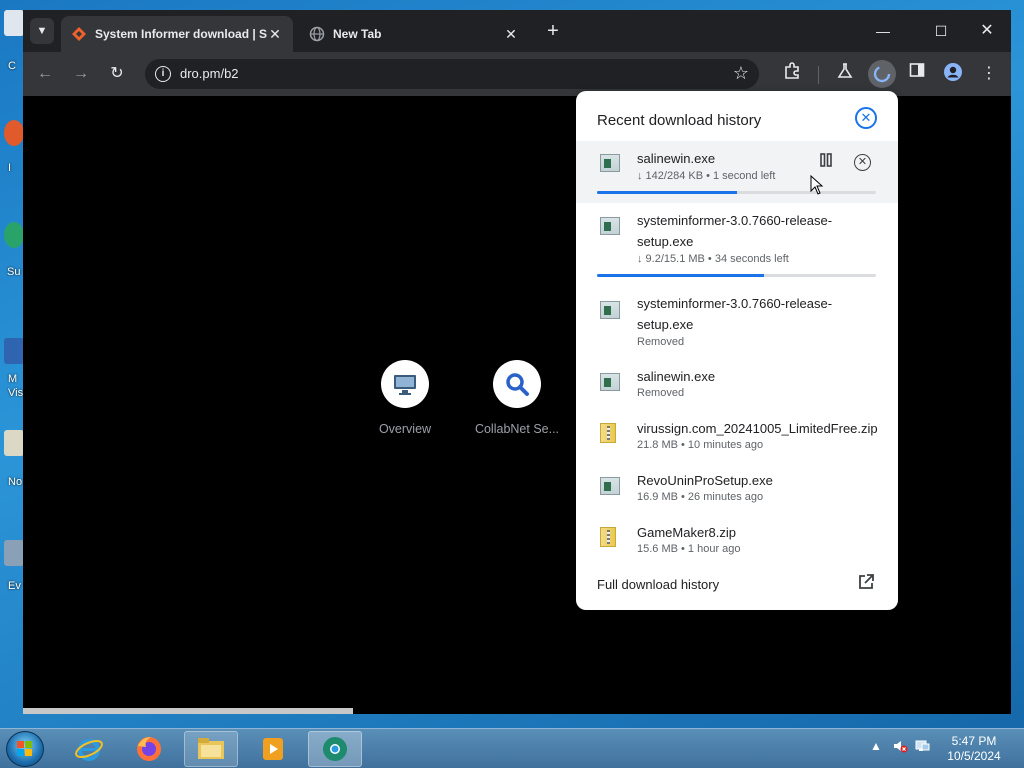 The width and height of the screenshot is (1024, 768). What do you see at coordinates (817, 185) in the screenshot?
I see `mouse-cursor-icon` at bounding box center [817, 185].